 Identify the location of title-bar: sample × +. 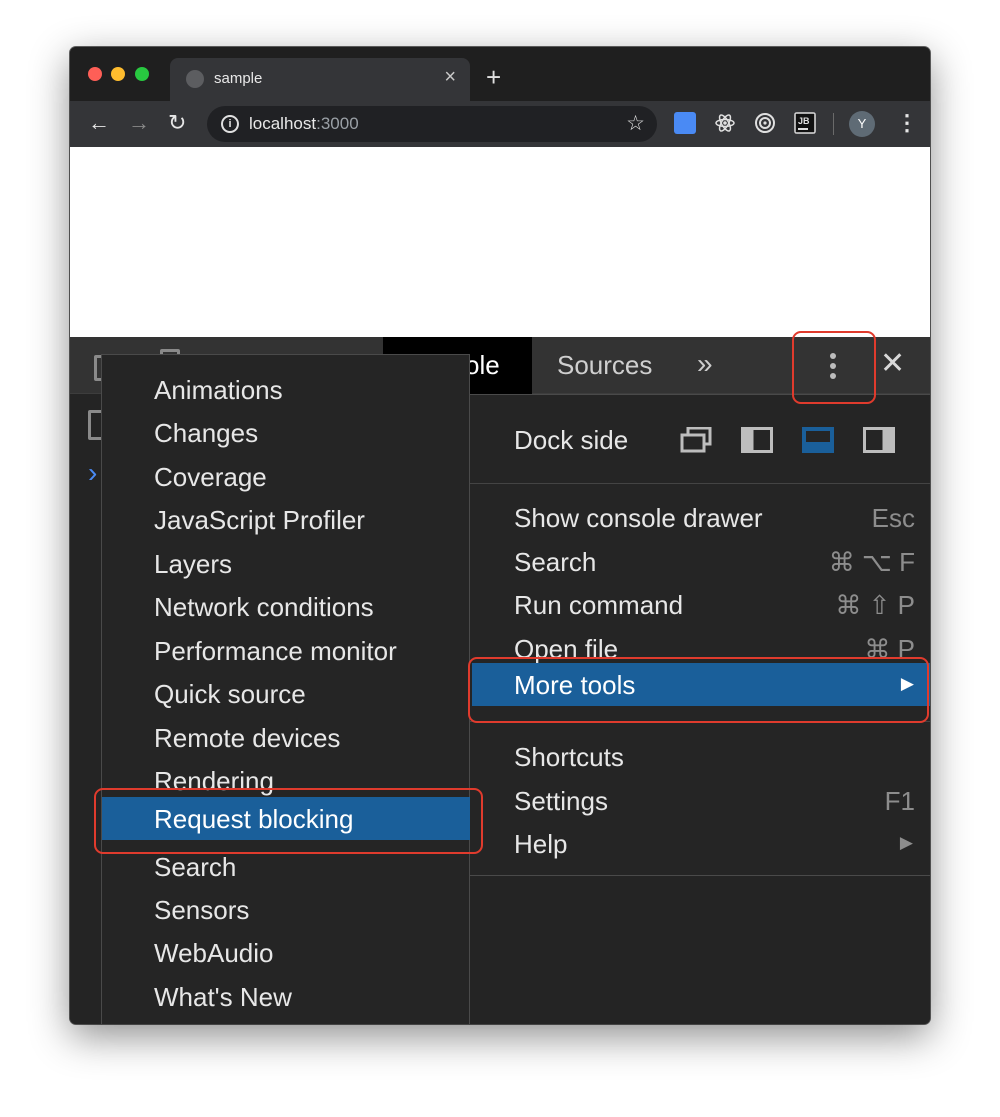
(500, 75).